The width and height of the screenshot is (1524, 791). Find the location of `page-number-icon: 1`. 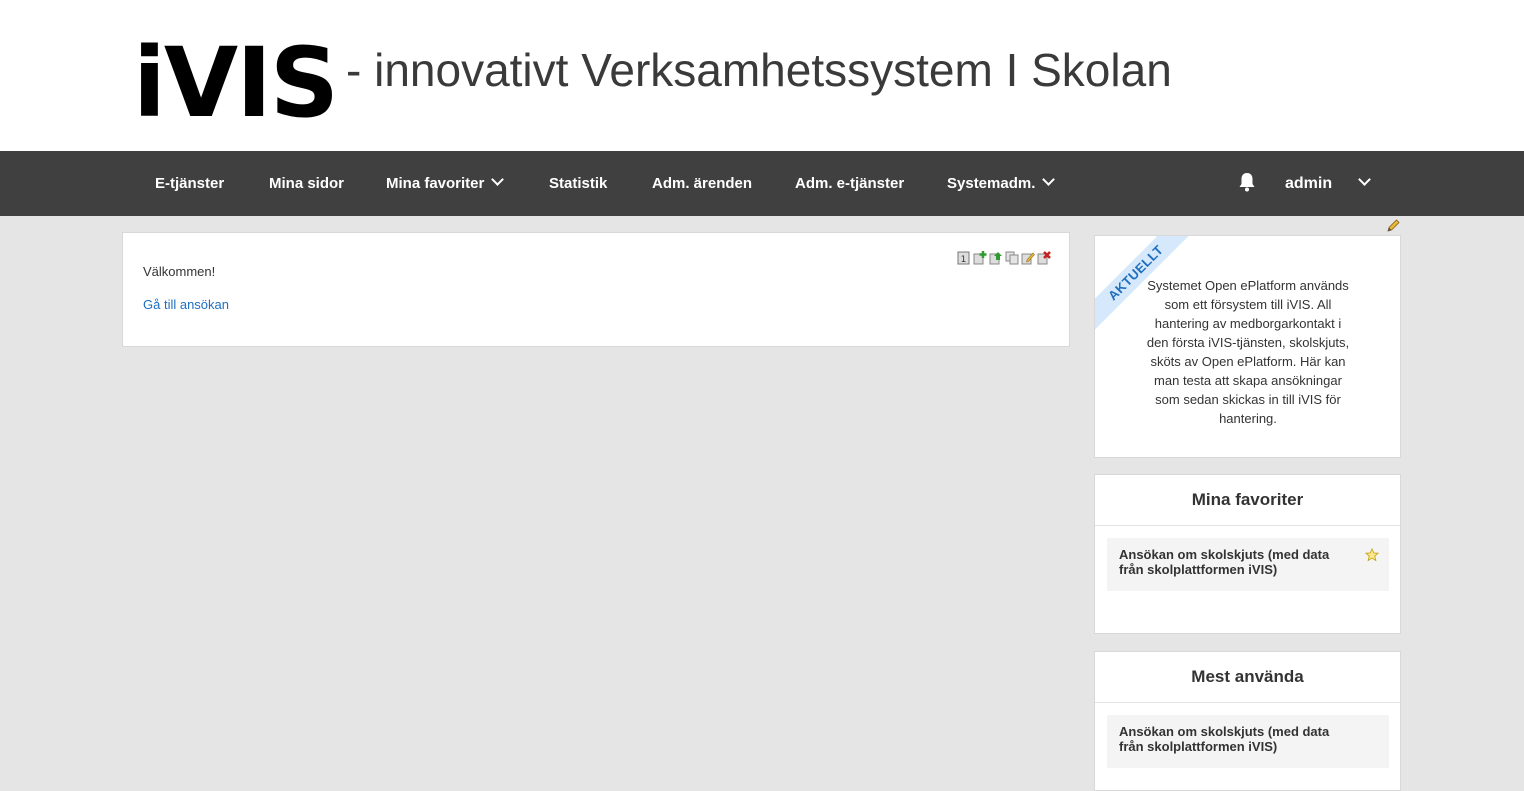

page-number-icon: 1 is located at coordinates (964, 258).